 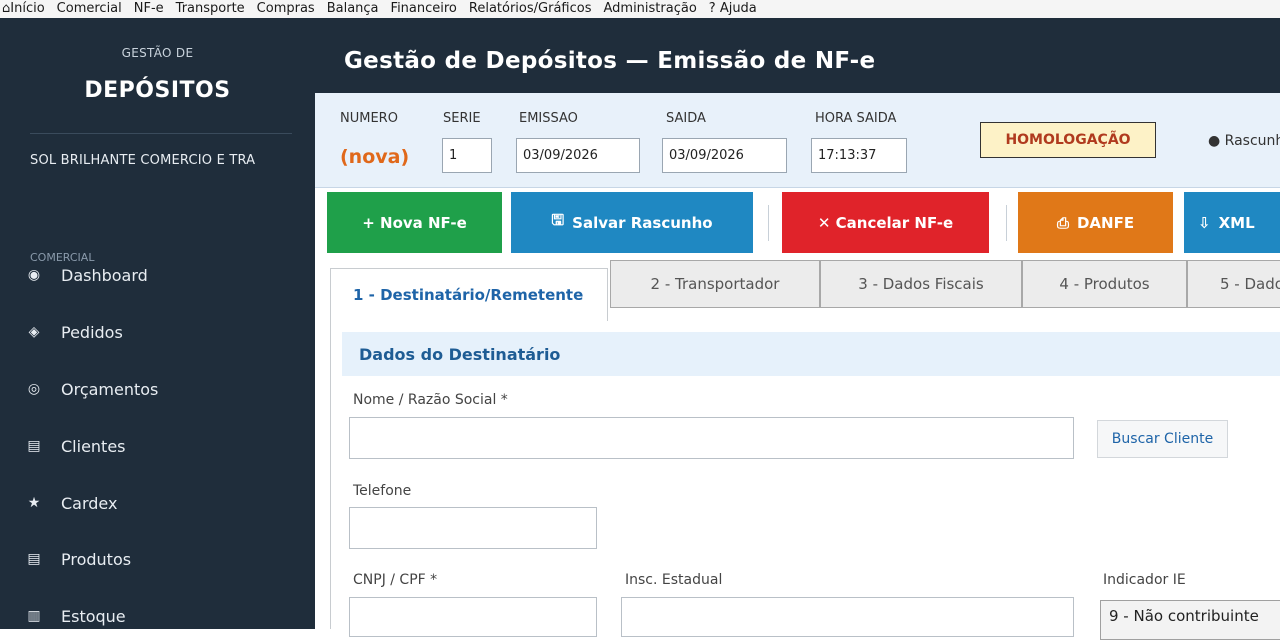 What do you see at coordinates (674, 580) in the screenshot?
I see `ie-label: Insc. Estadual` at bounding box center [674, 580].